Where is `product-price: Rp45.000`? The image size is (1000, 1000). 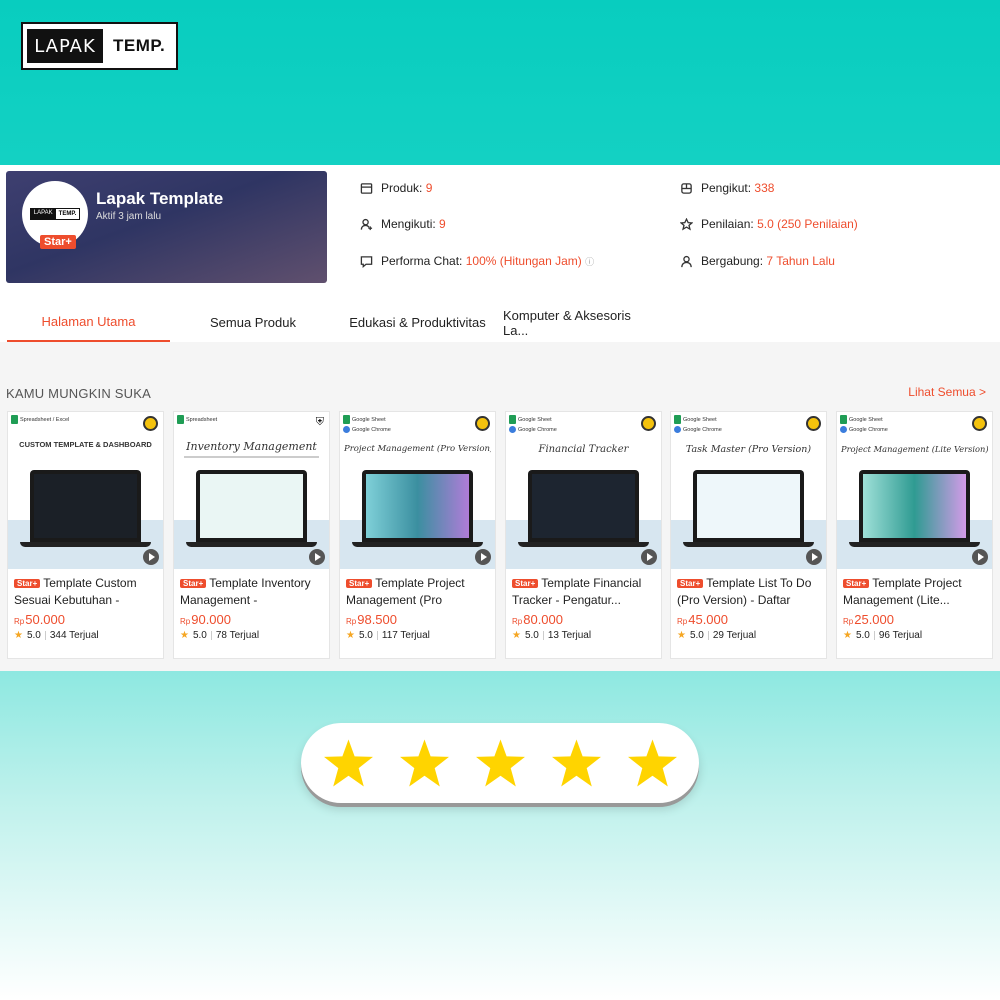 product-price: Rp45.000 is located at coordinates (748, 619).